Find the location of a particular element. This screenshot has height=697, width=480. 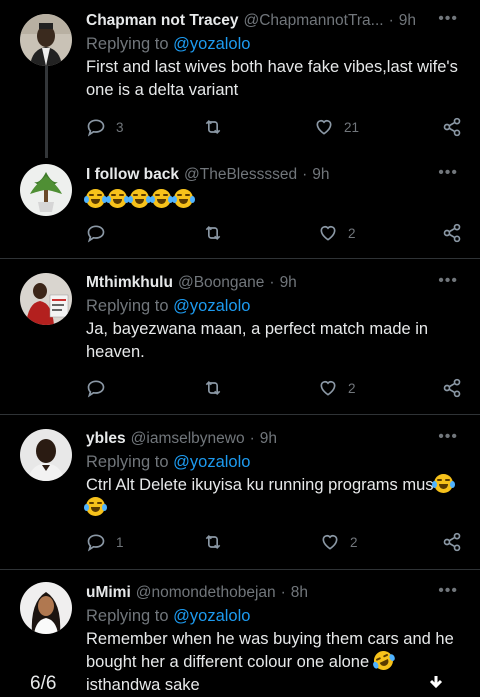

tweet-actions: 2 is located at coordinates (274, 236).